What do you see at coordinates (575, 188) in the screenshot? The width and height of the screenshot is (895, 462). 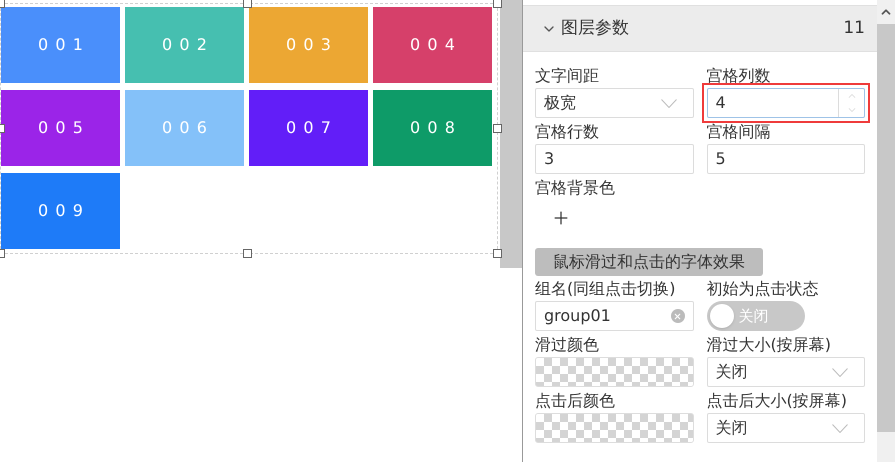 I see `field-label: 宫格背景色` at bounding box center [575, 188].